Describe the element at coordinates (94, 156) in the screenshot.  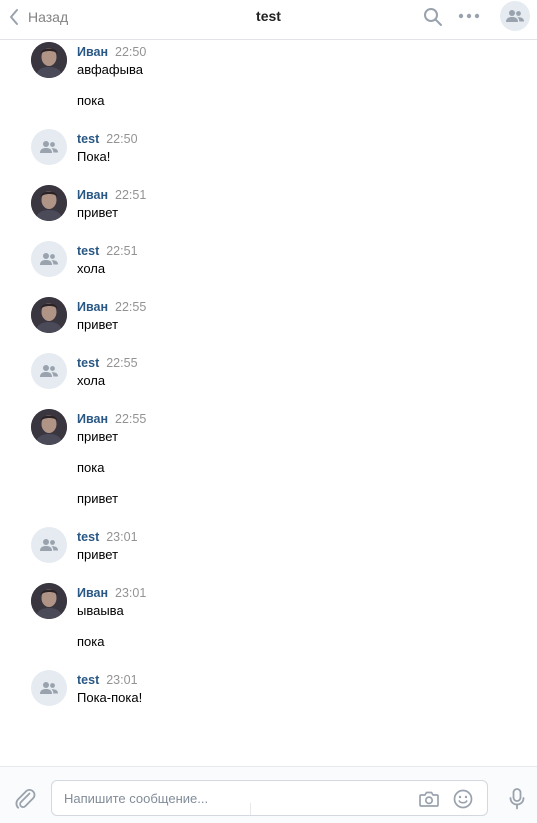
I see `message-text: Пока!` at that location.